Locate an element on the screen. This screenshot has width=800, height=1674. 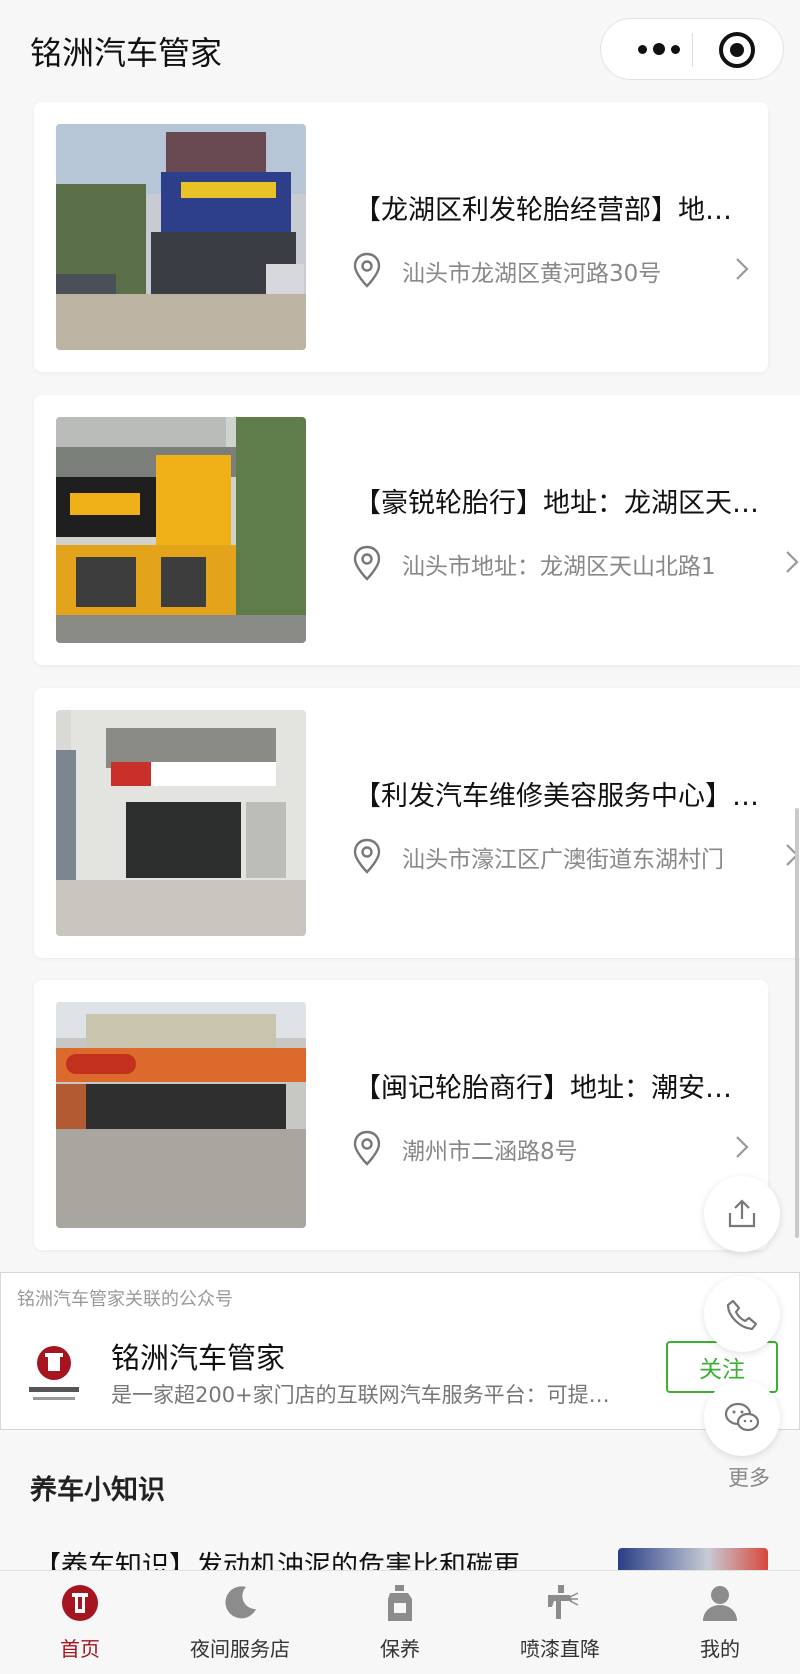
tab-paint-discount: 喷漆直降 is located at coordinates (560, 1622).